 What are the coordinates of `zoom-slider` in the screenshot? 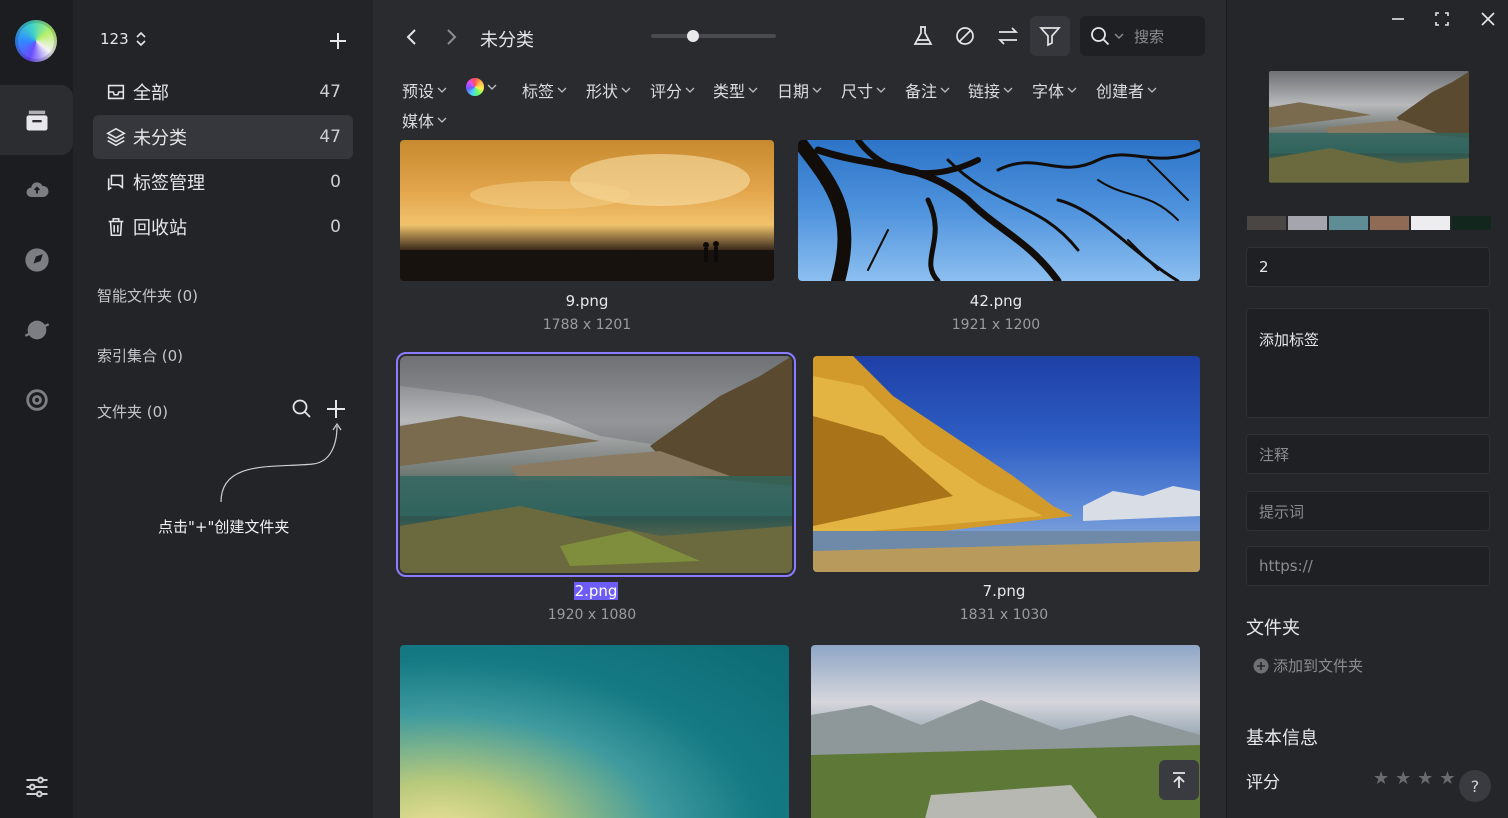 It's located at (713, 36).